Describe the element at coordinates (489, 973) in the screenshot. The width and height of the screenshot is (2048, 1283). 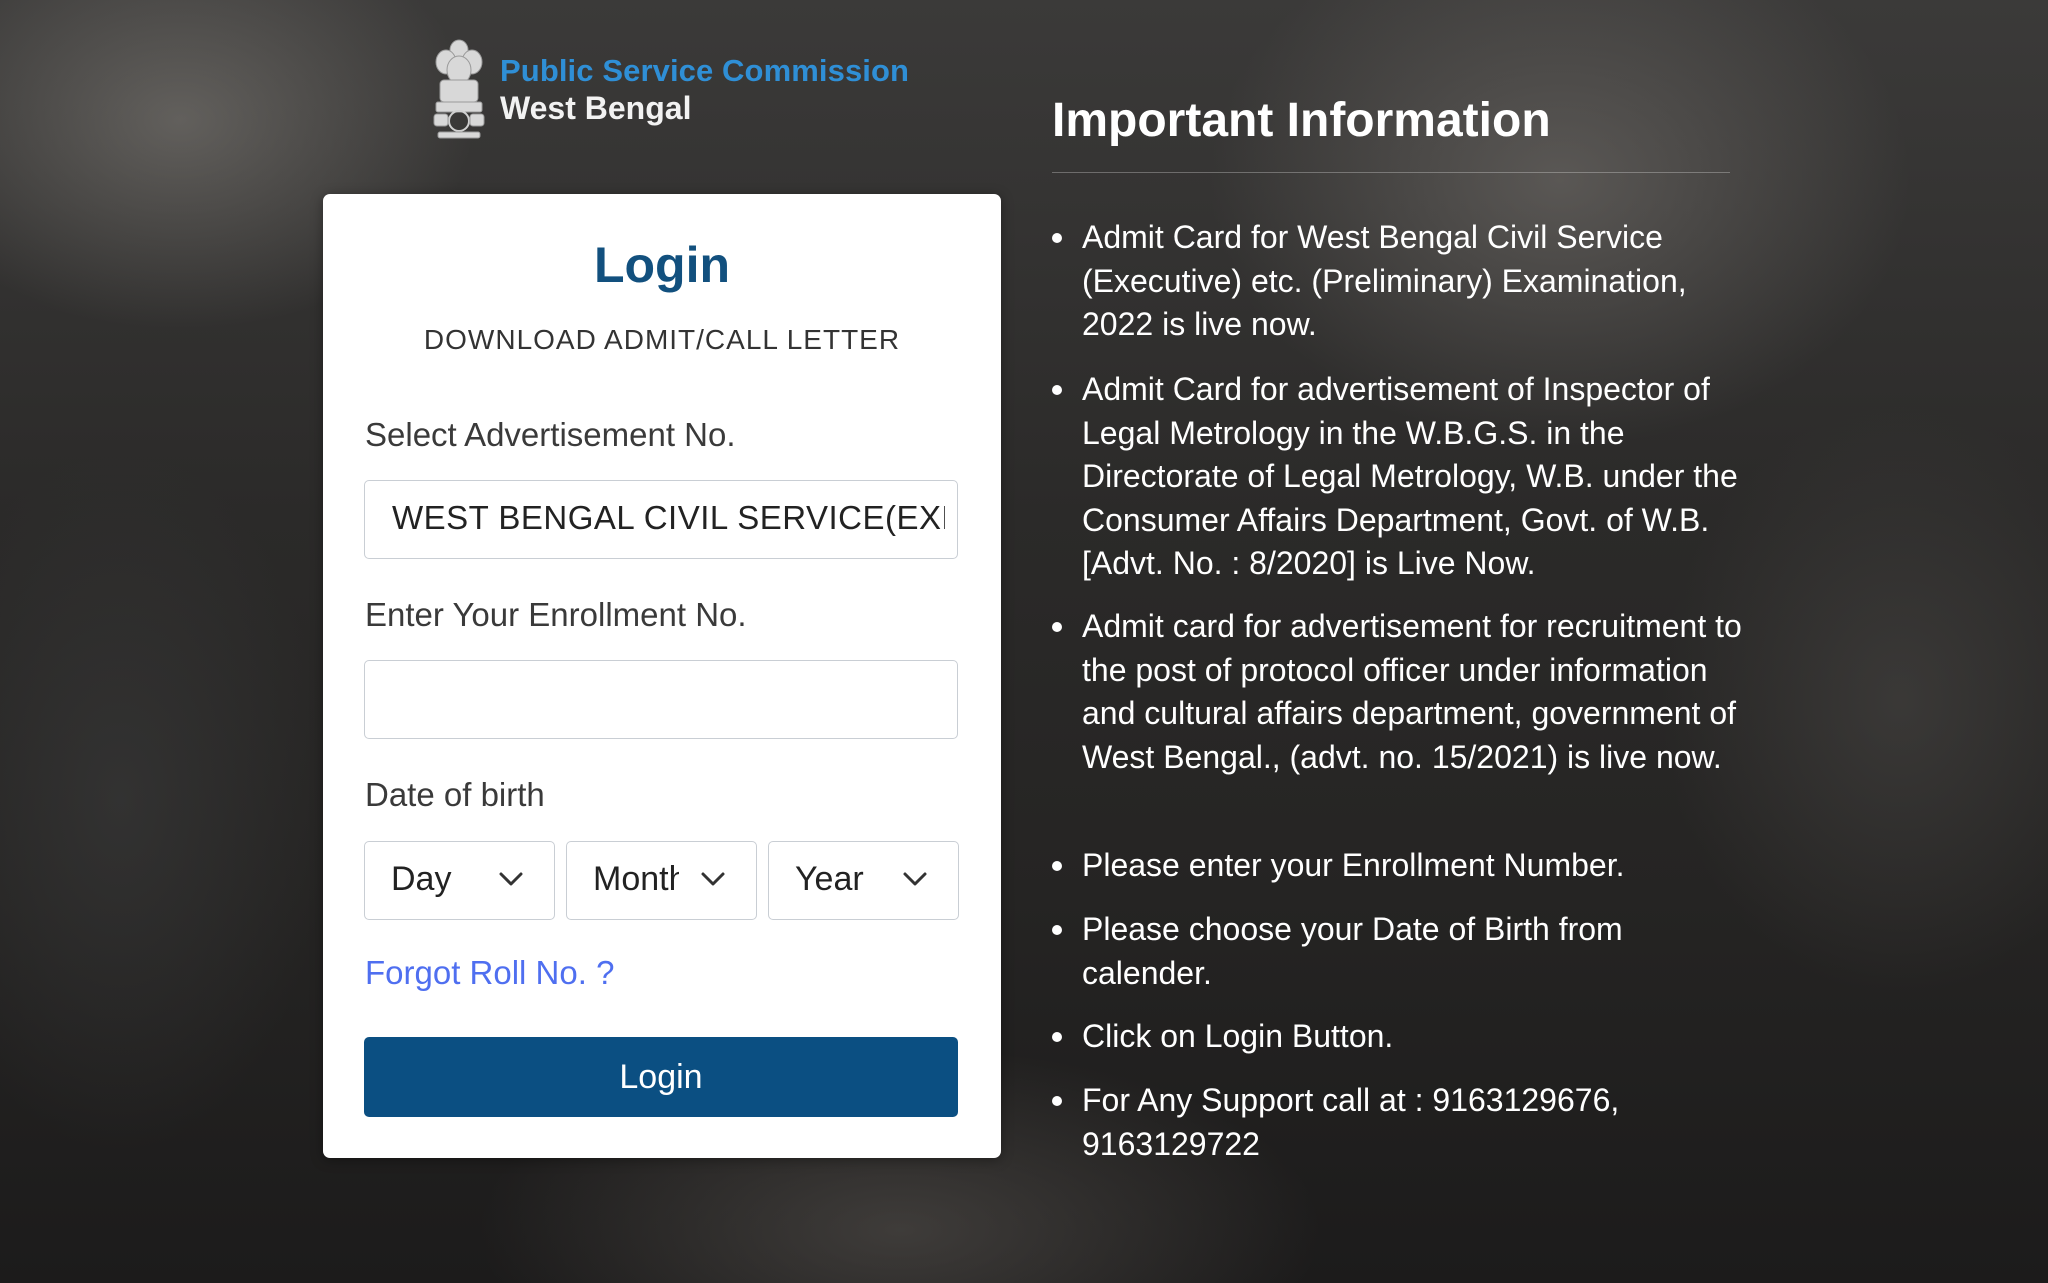
I see `forgot-roll-link: Forgot Roll No. ?` at that location.